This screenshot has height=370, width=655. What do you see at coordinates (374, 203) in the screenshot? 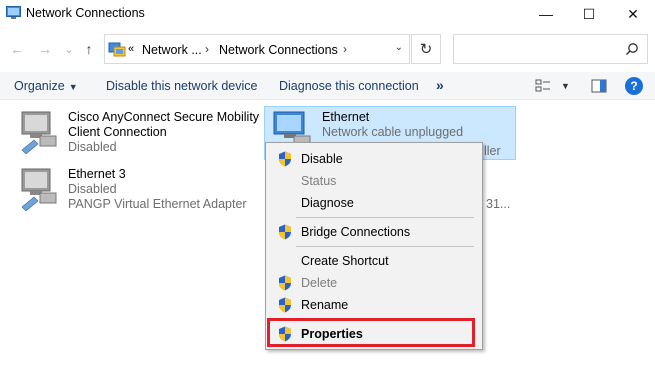
I see `menu-item-diagnose: Diagnose` at bounding box center [374, 203].